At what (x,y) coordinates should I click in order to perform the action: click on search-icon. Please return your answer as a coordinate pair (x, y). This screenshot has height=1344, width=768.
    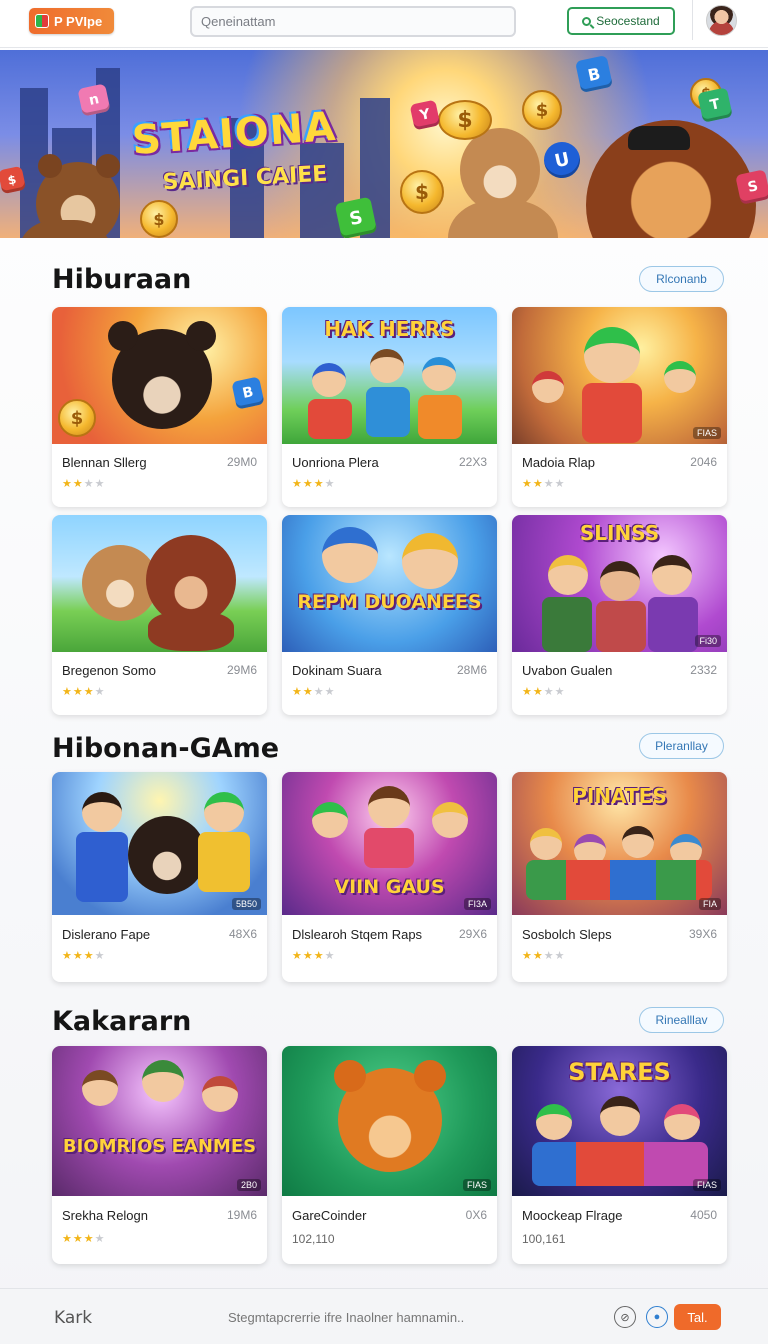
    Looking at the image, I should click on (587, 21).